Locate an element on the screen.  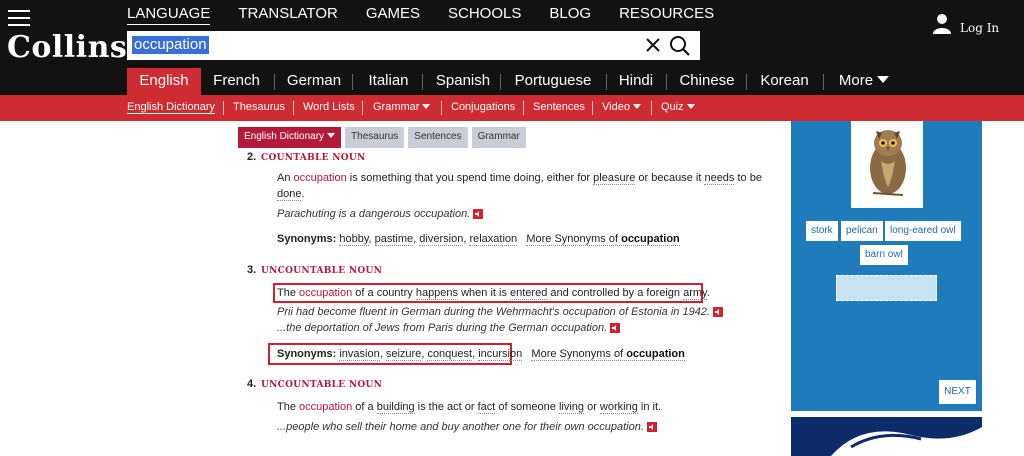
subnav-grammar: Grammar is located at coordinates (402, 107).